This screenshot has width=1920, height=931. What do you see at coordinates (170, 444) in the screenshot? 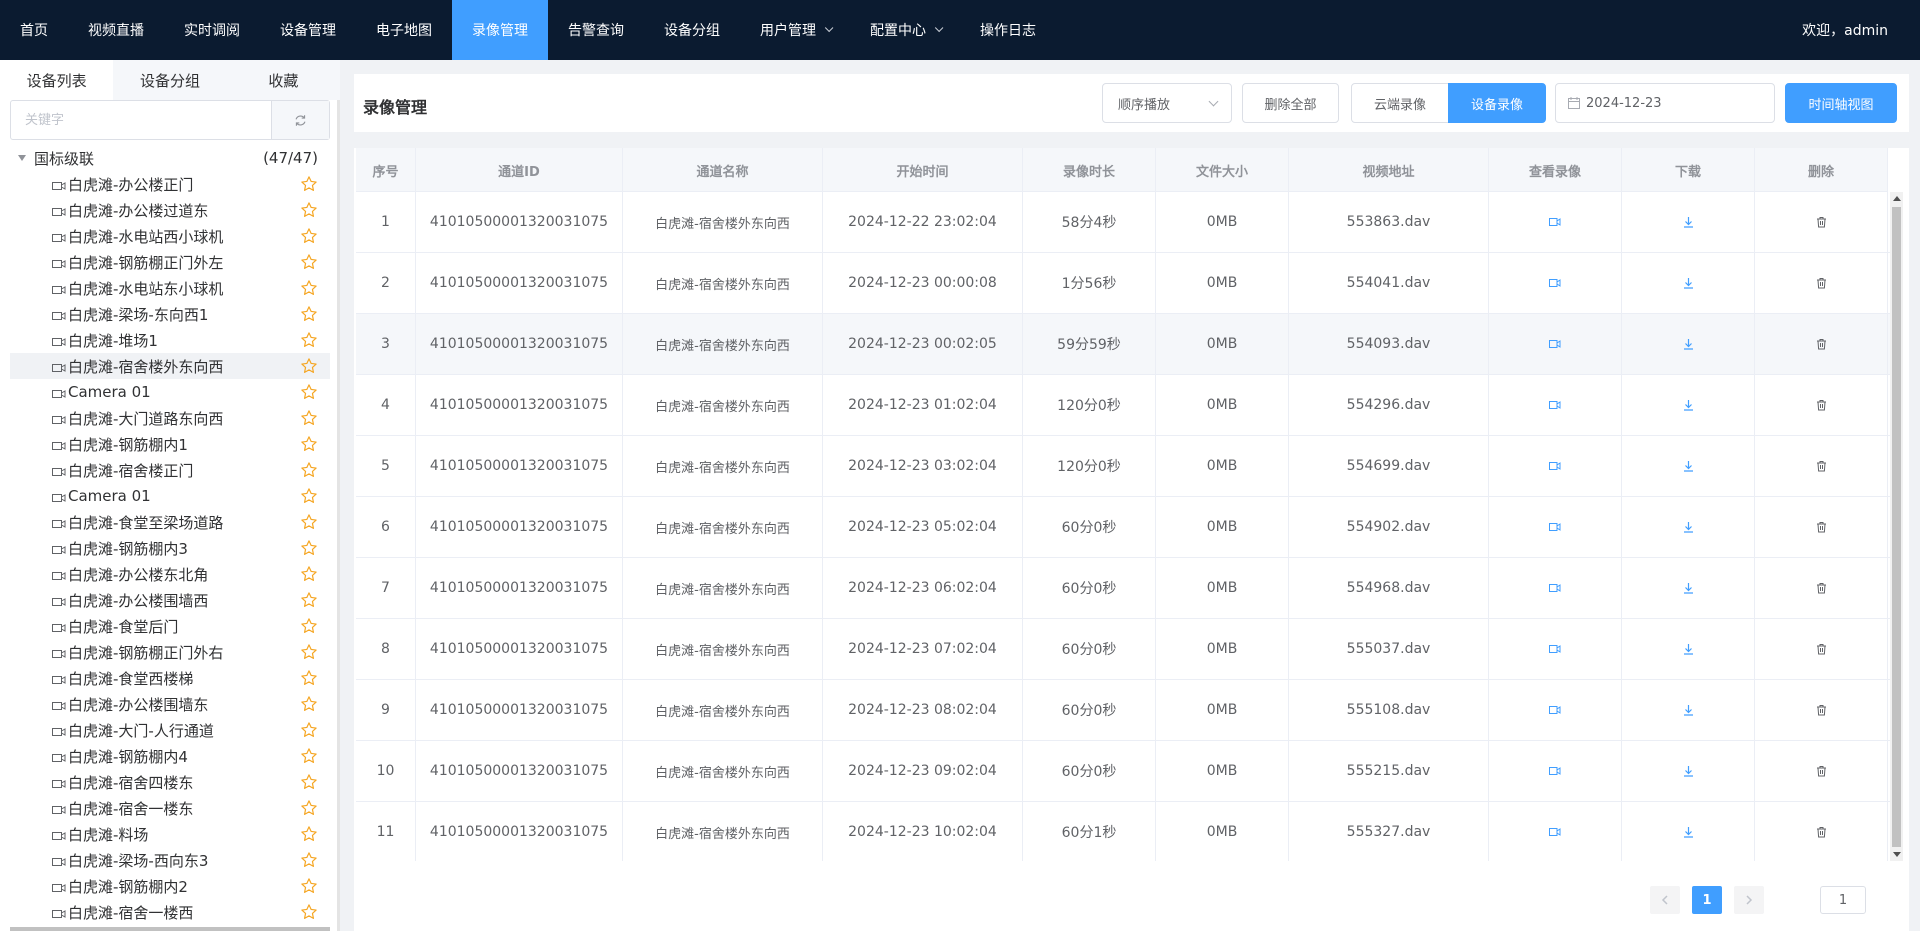
I see `tree-item-camera: 白虎滩-钢筋棚内1` at bounding box center [170, 444].